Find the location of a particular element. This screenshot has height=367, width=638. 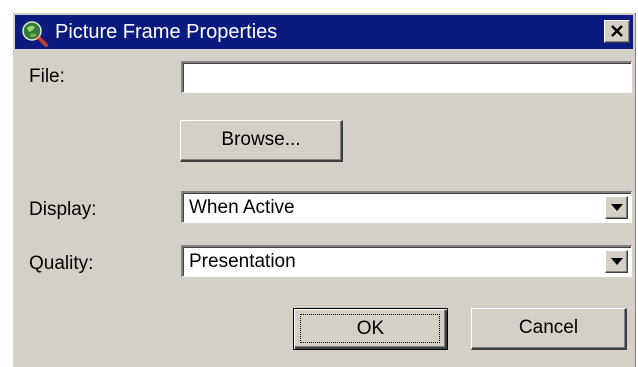

close-button is located at coordinates (617, 31).